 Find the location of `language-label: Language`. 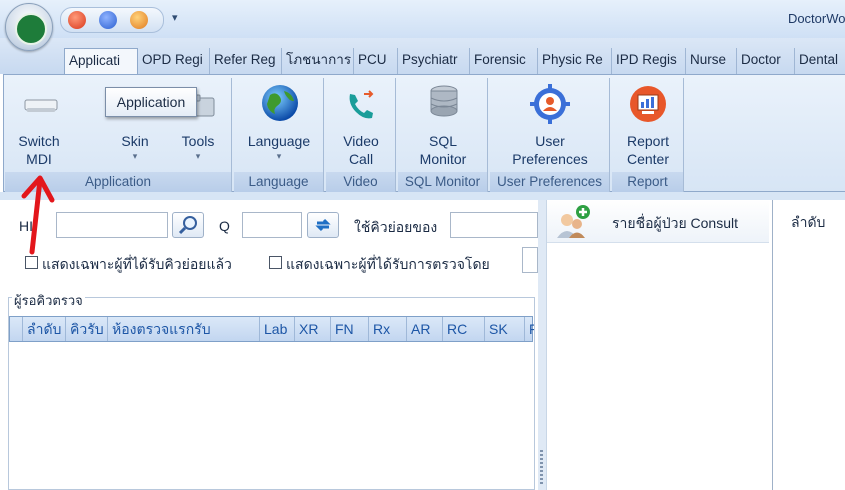

language-label: Language is located at coordinates (279, 141).